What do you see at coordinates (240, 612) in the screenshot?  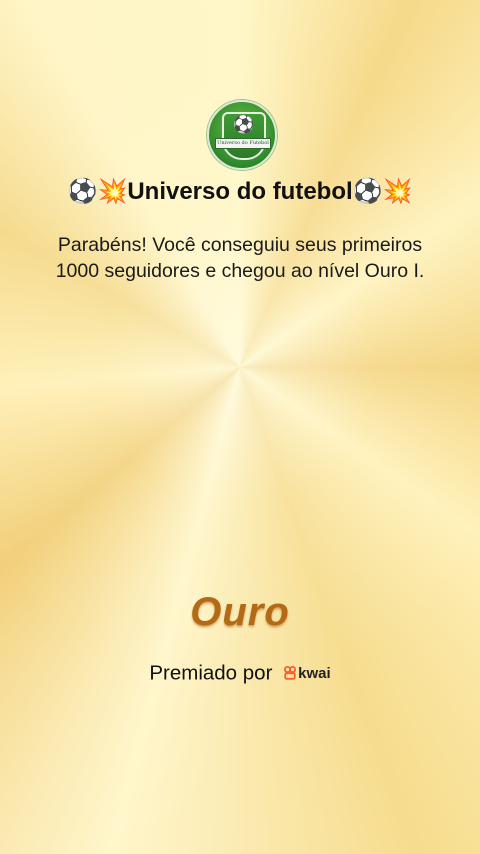 I see `level-badge-text: Ouro` at bounding box center [240, 612].